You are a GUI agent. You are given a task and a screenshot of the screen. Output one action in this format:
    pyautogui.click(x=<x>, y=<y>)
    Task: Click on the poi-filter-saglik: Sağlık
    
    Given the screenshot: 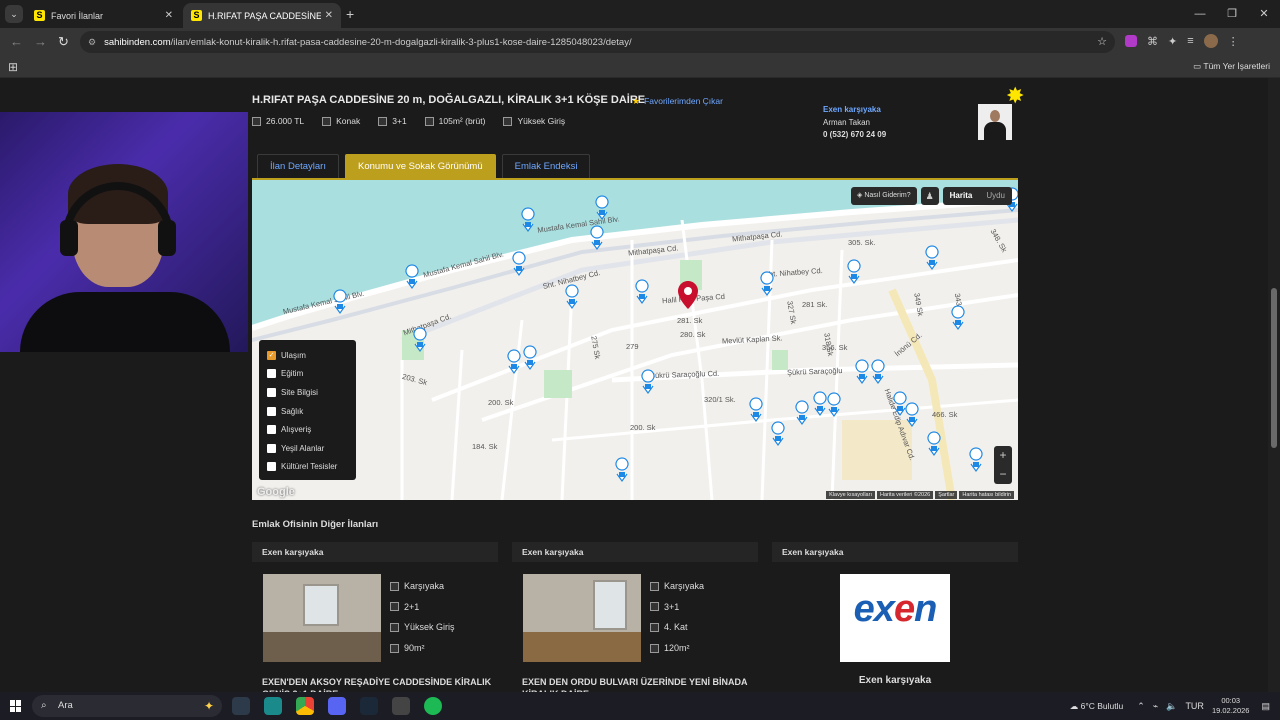 What is the action you would take?
    pyautogui.click(x=307, y=411)
    